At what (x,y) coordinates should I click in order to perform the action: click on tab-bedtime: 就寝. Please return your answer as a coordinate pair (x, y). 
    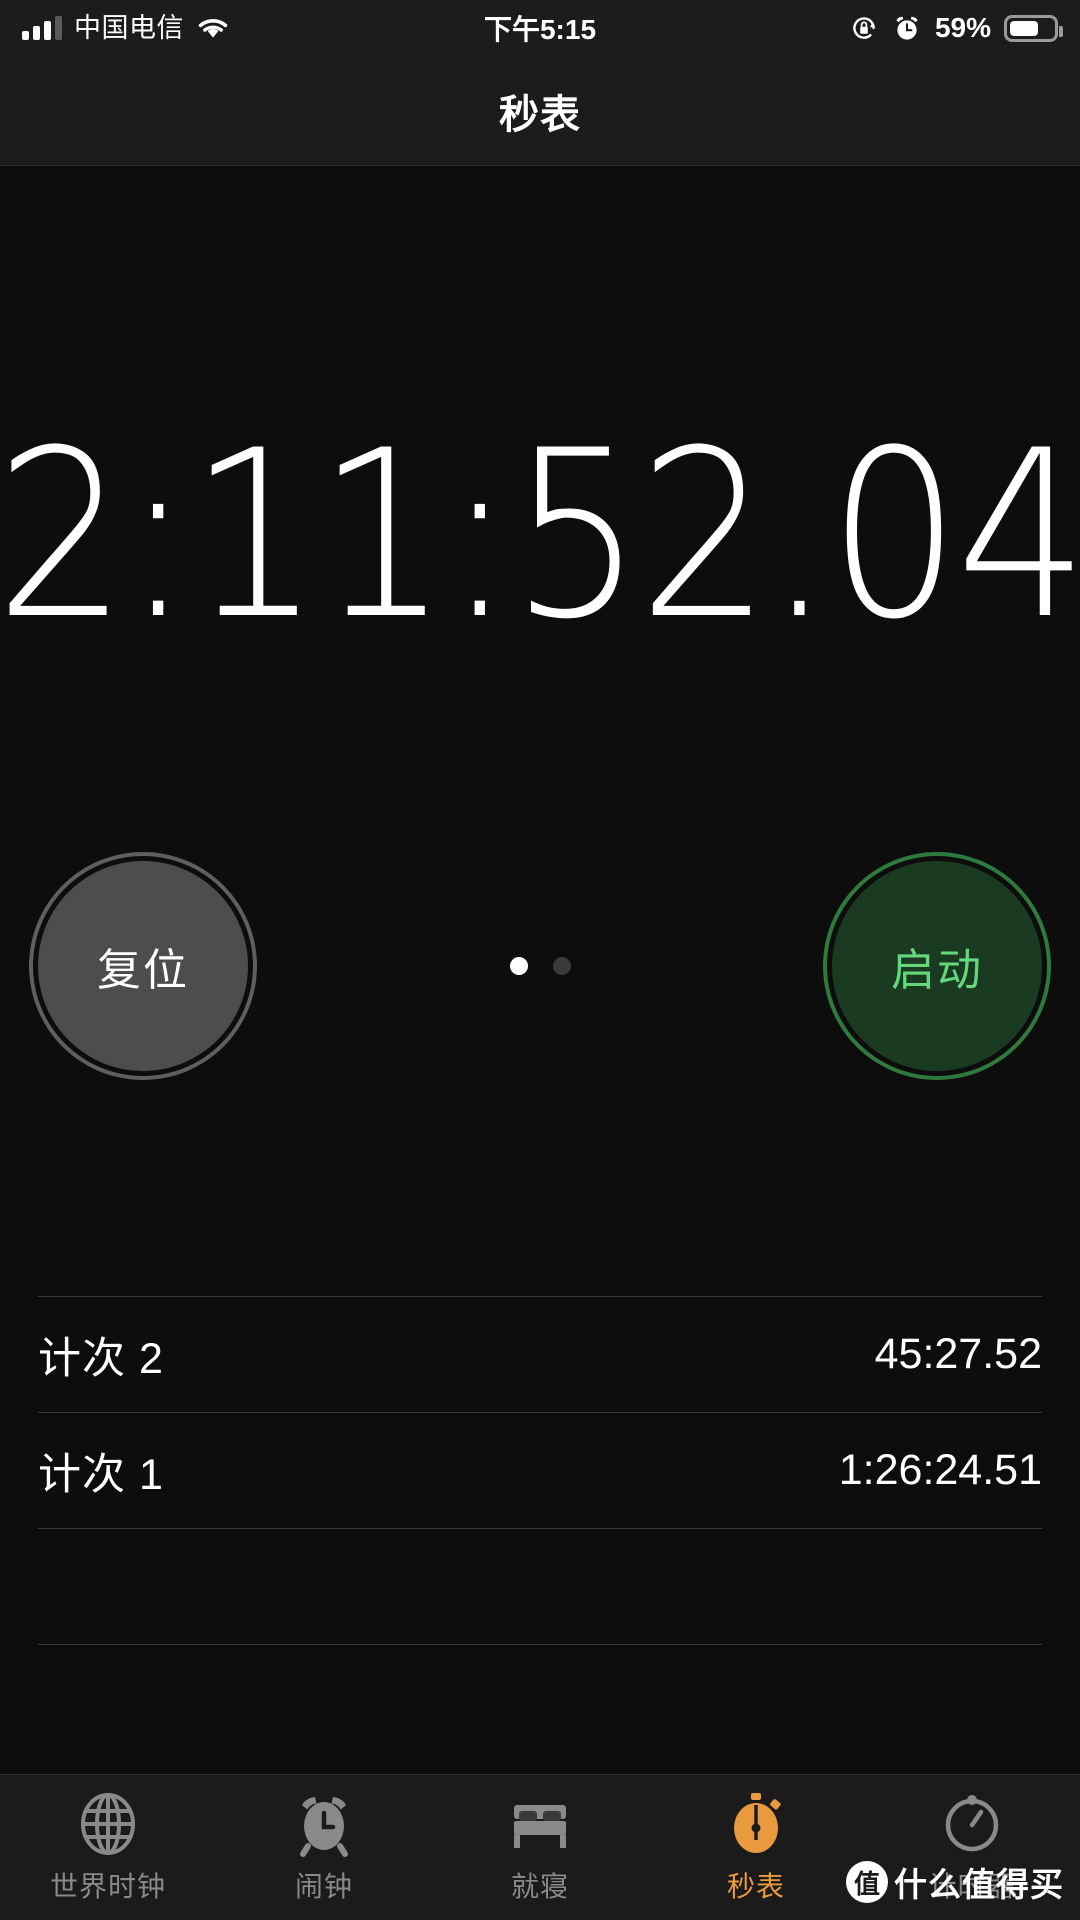
    Looking at the image, I should click on (540, 1847).